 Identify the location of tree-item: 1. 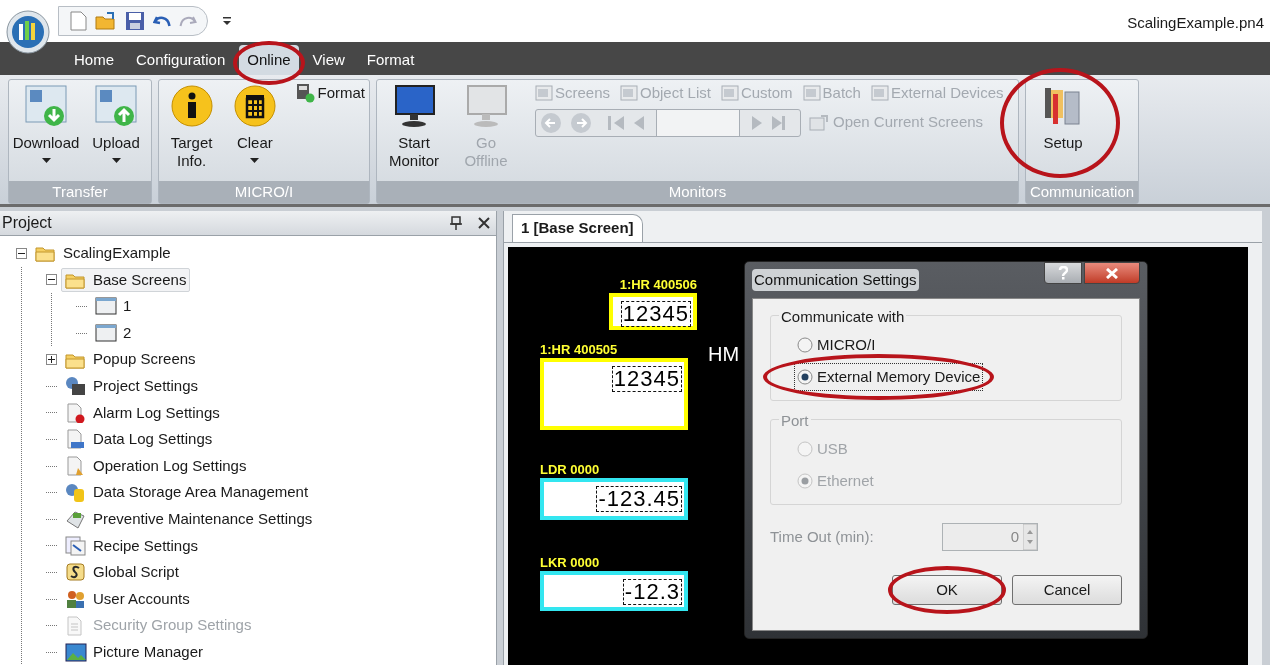
(113, 306).